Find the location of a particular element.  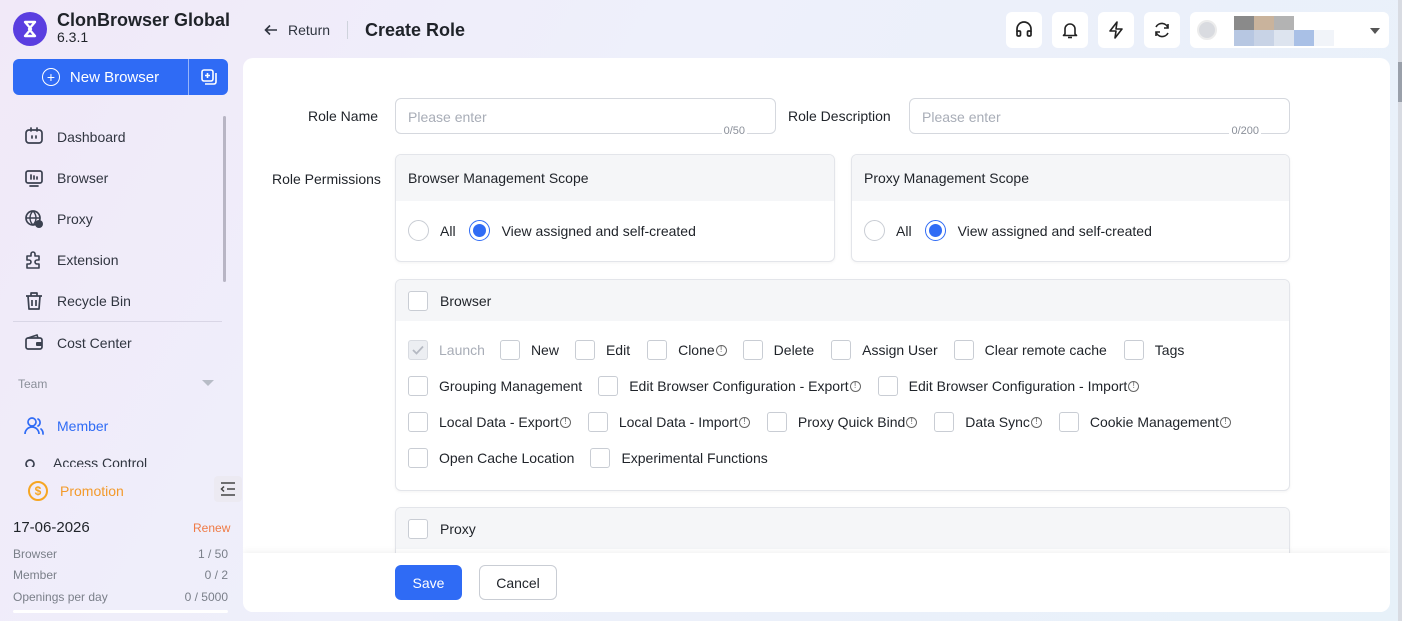

avatar is located at coordinates (1207, 30).